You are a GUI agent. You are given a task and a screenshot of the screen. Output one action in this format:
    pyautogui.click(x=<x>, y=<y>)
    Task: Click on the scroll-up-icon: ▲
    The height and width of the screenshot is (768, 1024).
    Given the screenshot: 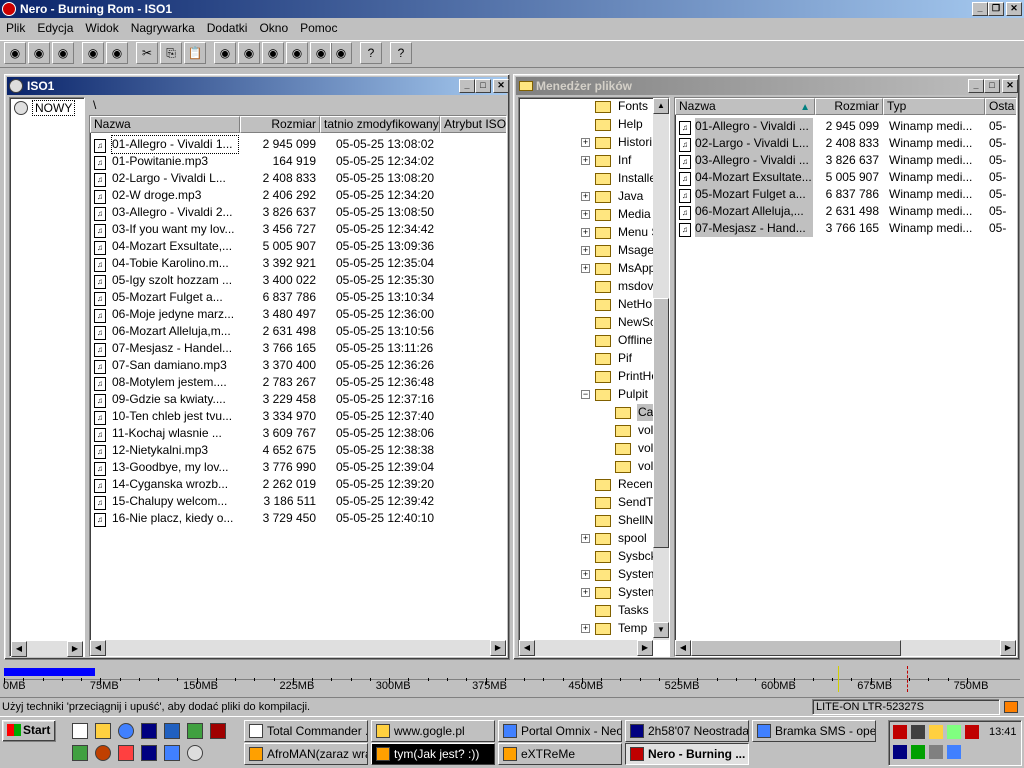 What is the action you would take?
    pyautogui.click(x=661, y=106)
    